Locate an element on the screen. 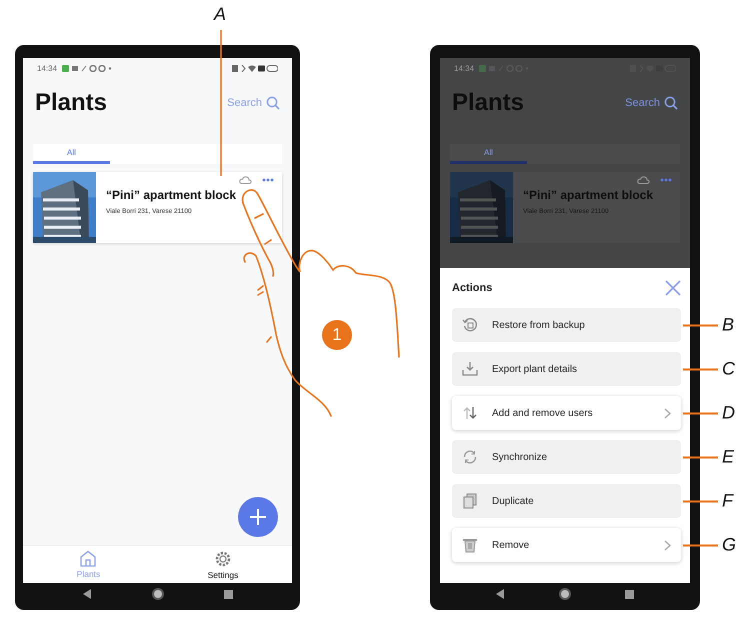  nav-item: Settings is located at coordinates (223, 564).